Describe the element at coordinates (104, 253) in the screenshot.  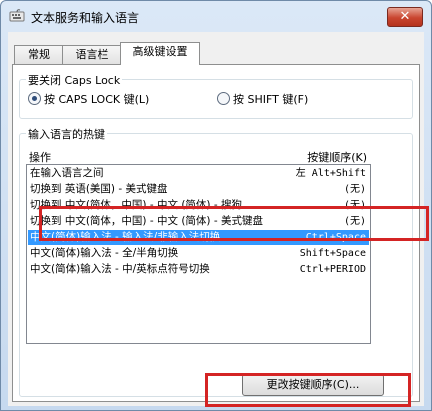
I see `row-action: 中文(简体)输入法 - 全/半角切换` at that location.